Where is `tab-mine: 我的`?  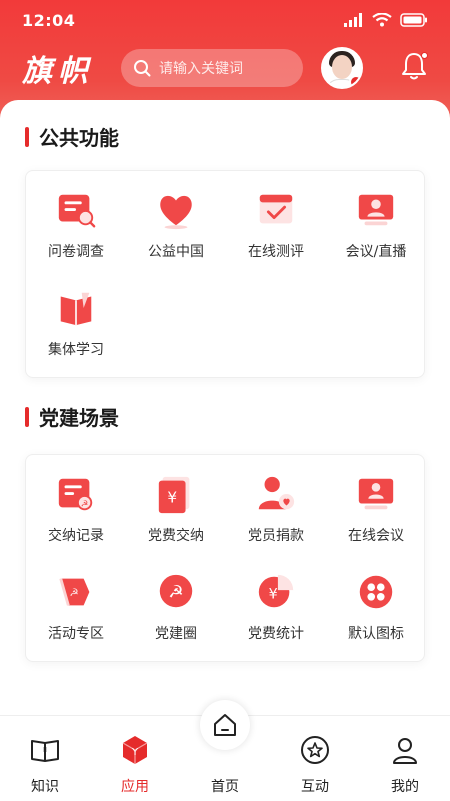
tab-mine: 我的 is located at coordinates (405, 758).